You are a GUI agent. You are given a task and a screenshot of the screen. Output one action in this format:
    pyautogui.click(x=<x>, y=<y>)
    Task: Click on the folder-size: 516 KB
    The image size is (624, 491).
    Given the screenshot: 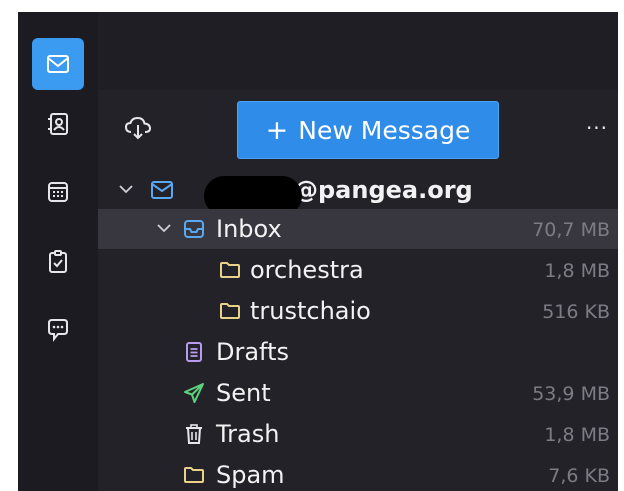 What is the action you would take?
    pyautogui.click(x=576, y=312)
    